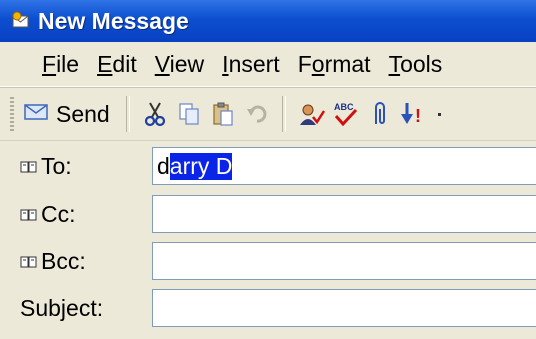 The height and width of the screenshot is (339, 536). I want to click on cc-label: Cc:, so click(58, 213).